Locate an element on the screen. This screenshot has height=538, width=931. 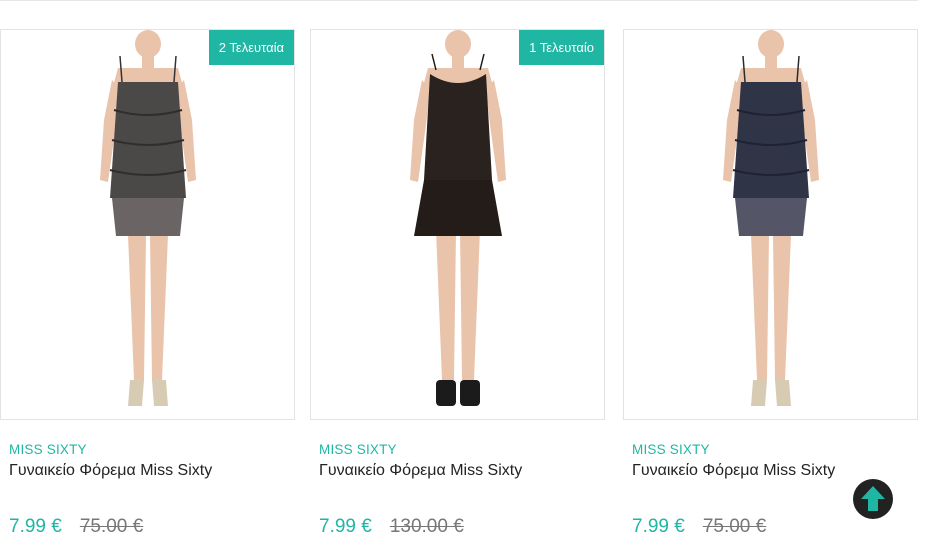
top-divider is located at coordinates (459, 0).